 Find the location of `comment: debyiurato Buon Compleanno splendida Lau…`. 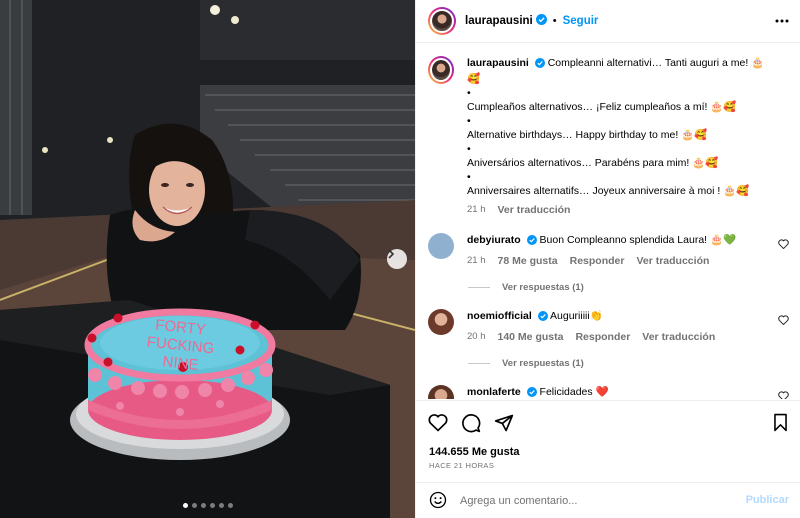

comment: debyiurato Buon Compleanno splendida Lau… is located at coordinates (608, 250).